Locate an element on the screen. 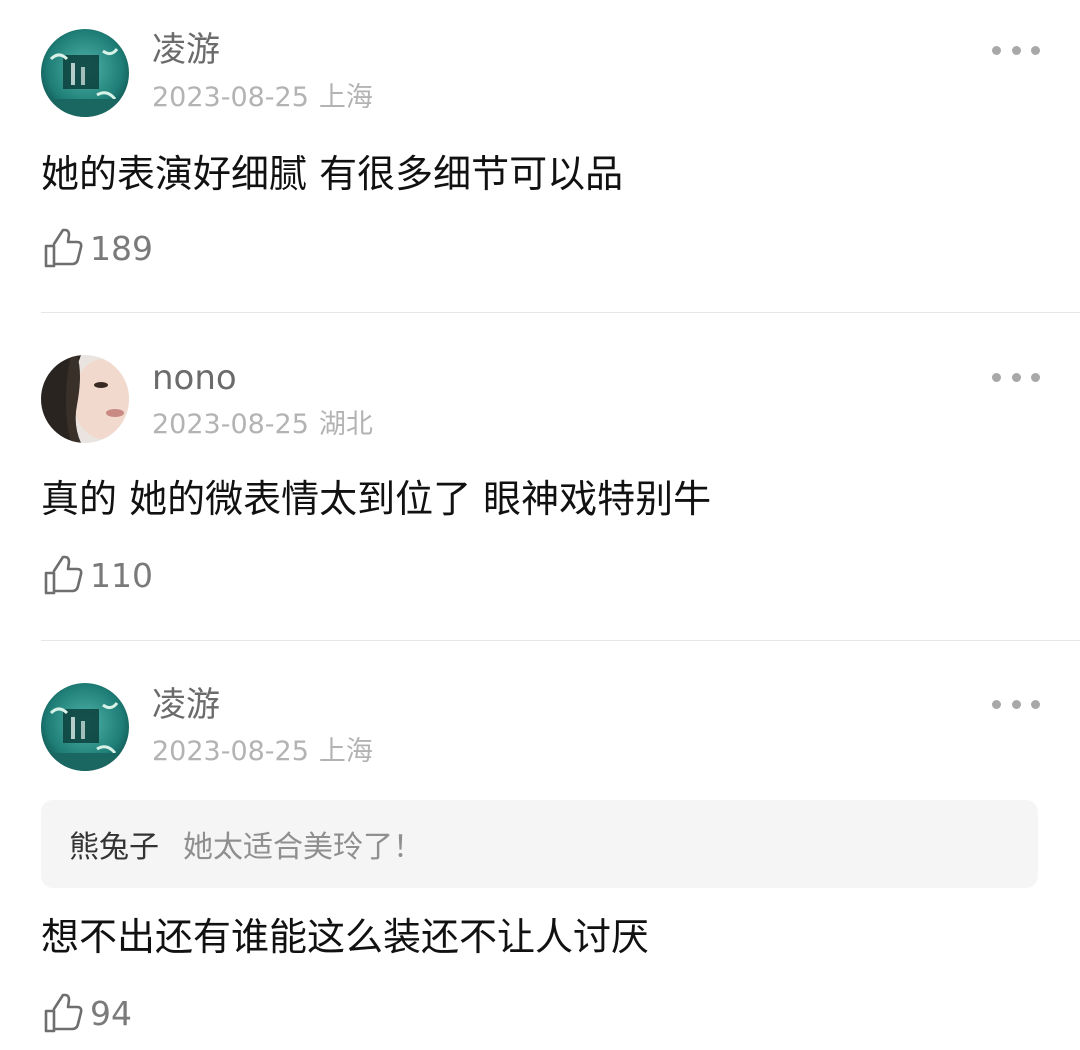 The height and width of the screenshot is (1050, 1080). username: 凌游 is located at coordinates (186, 705).